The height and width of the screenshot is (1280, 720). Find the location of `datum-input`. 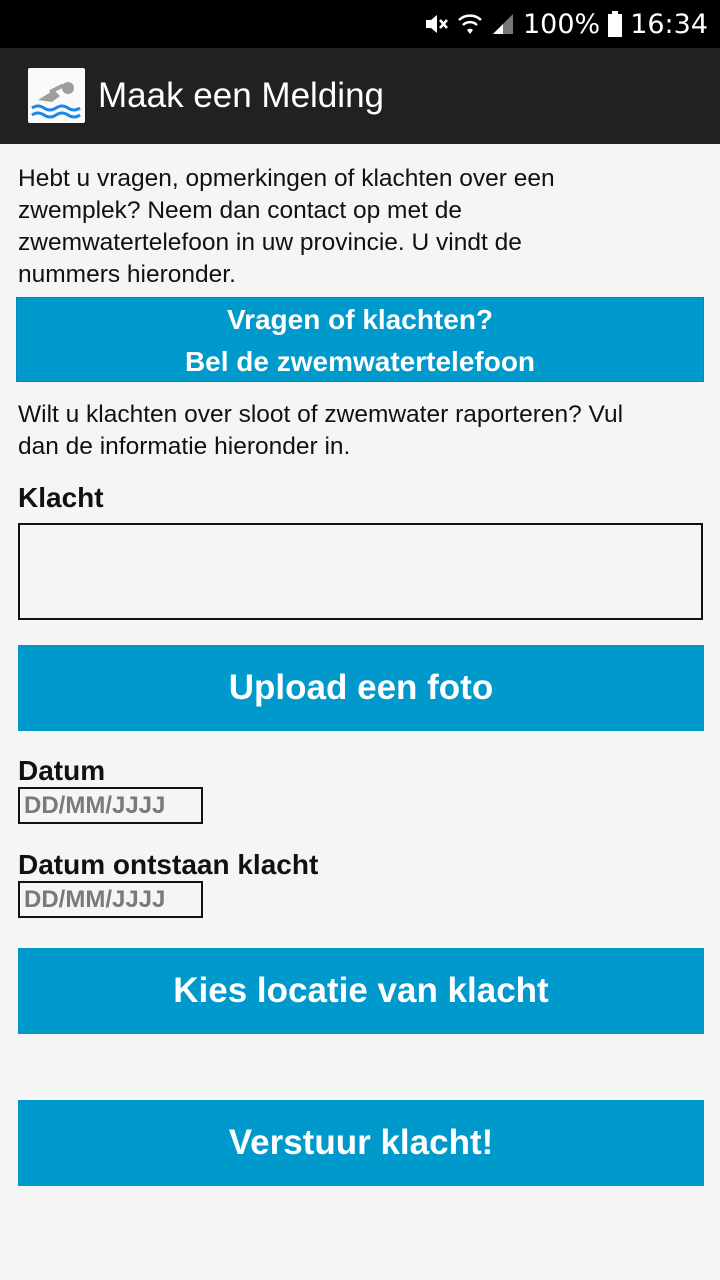

datum-input is located at coordinates (110, 805).